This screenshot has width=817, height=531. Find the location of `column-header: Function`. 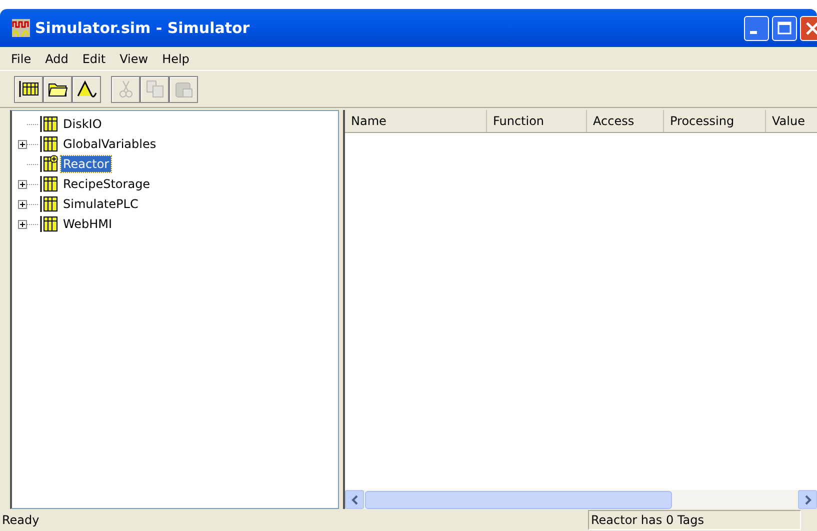

column-header: Function is located at coordinates (537, 121).